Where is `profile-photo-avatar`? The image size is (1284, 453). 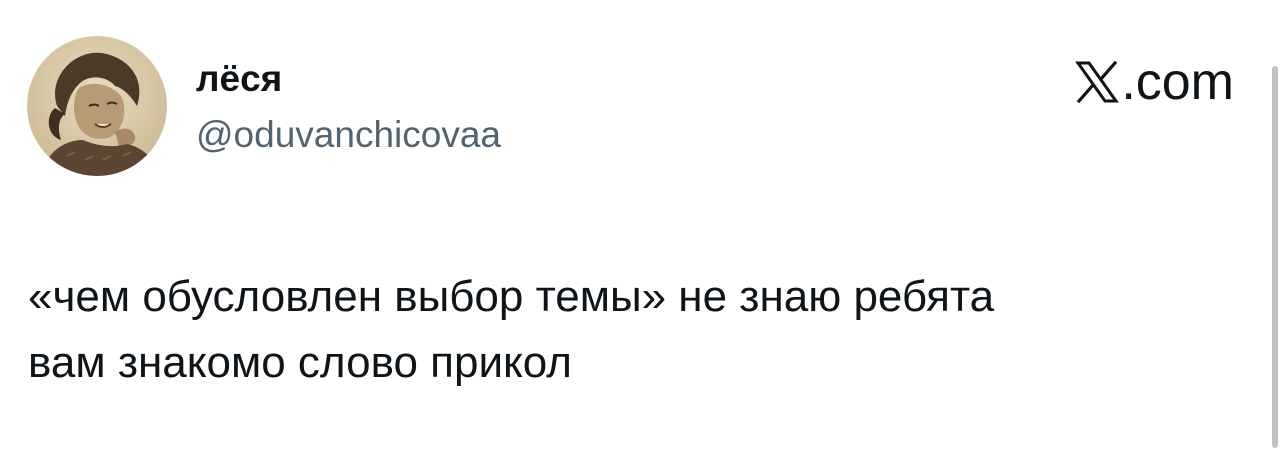 profile-photo-avatar is located at coordinates (97, 106).